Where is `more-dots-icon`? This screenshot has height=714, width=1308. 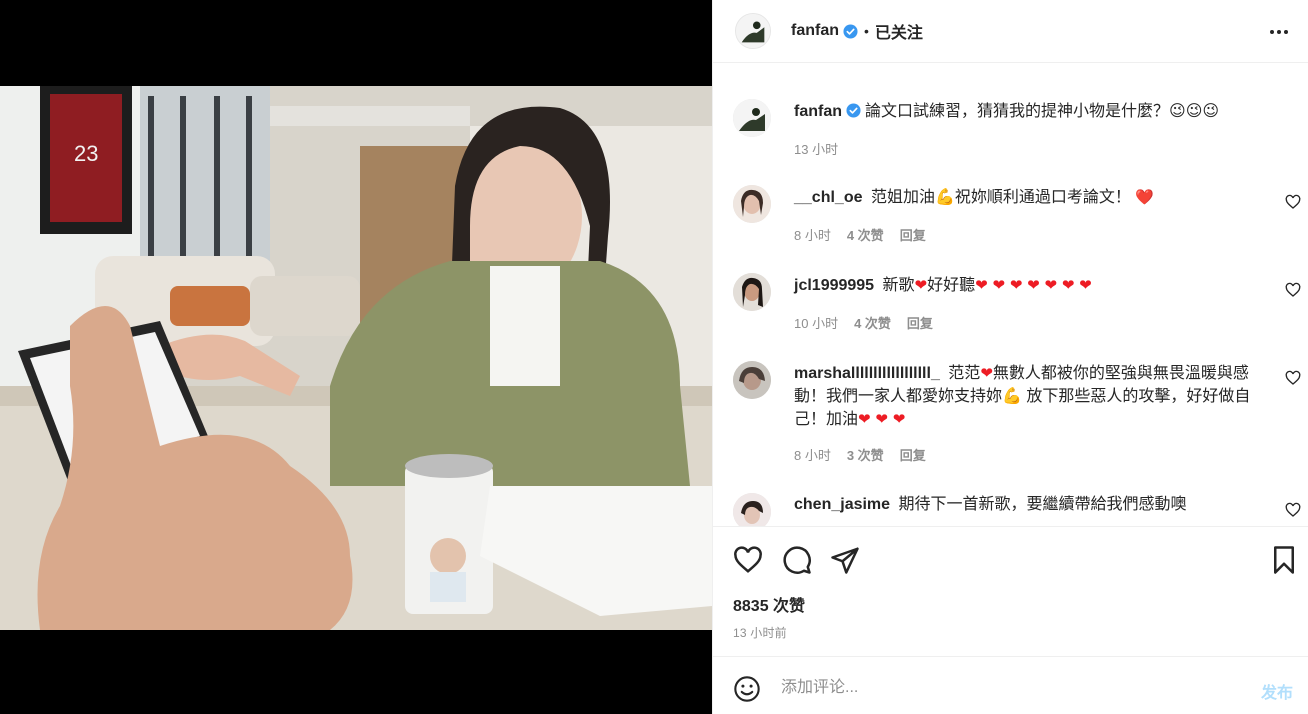 more-dots-icon is located at coordinates (1279, 32).